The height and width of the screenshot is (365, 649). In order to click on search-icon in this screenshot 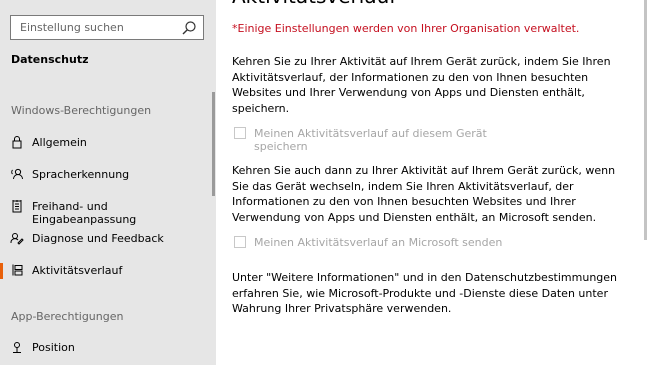, I will do `click(189, 28)`.